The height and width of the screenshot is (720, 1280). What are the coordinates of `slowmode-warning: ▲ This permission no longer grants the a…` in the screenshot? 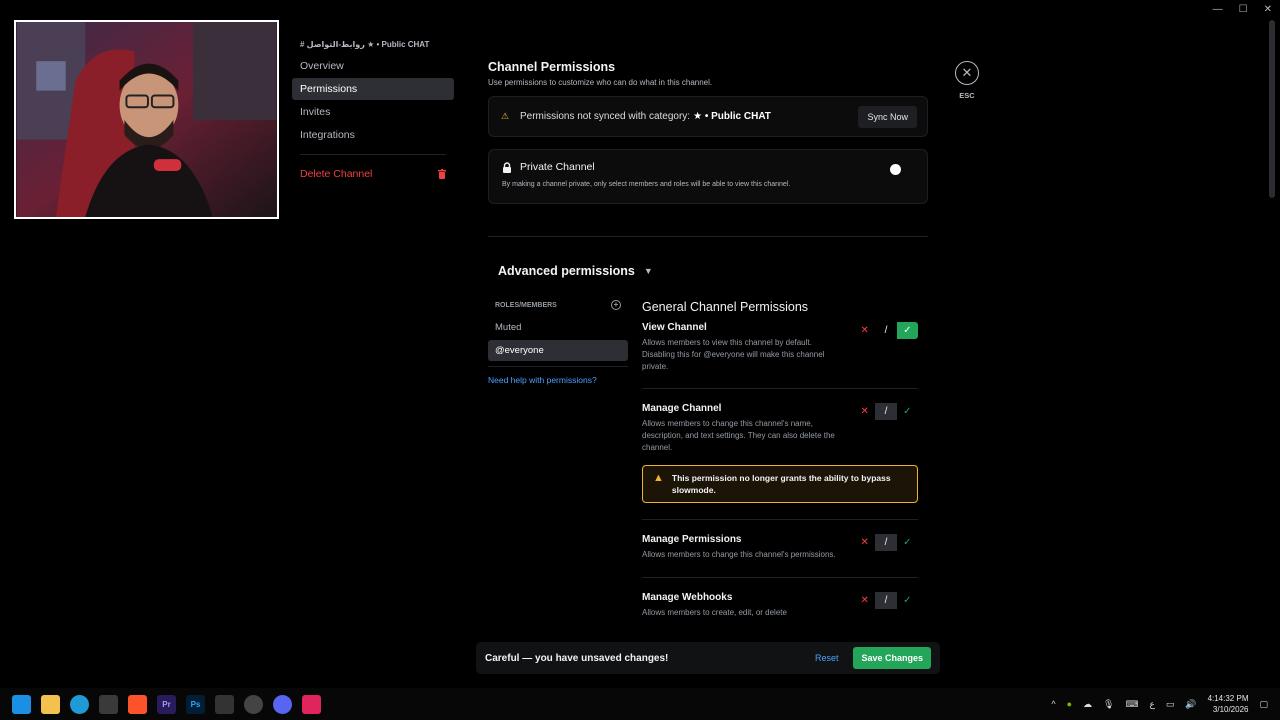 It's located at (780, 484).